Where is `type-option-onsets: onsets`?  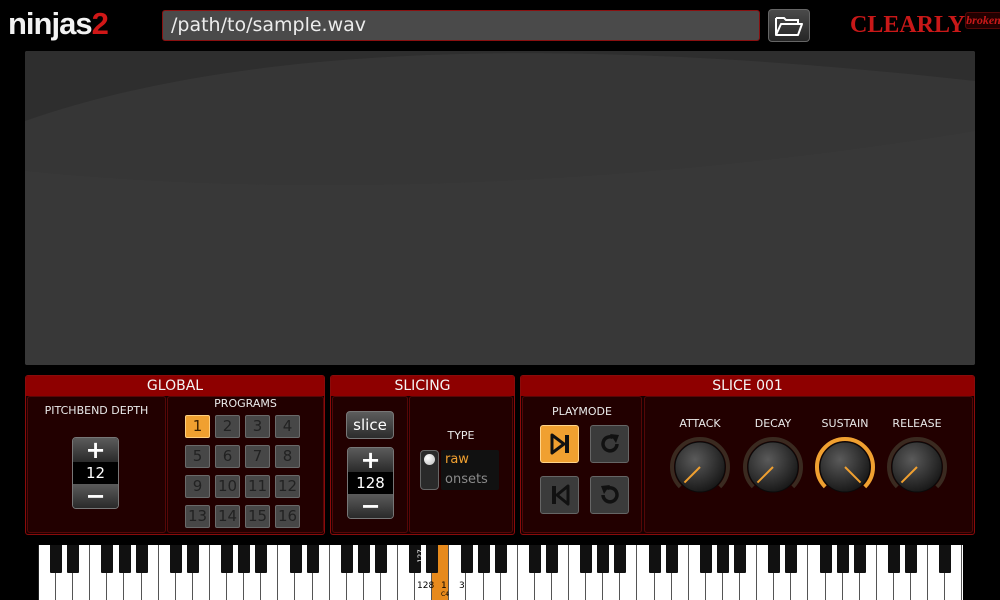 type-option-onsets: onsets is located at coordinates (470, 480).